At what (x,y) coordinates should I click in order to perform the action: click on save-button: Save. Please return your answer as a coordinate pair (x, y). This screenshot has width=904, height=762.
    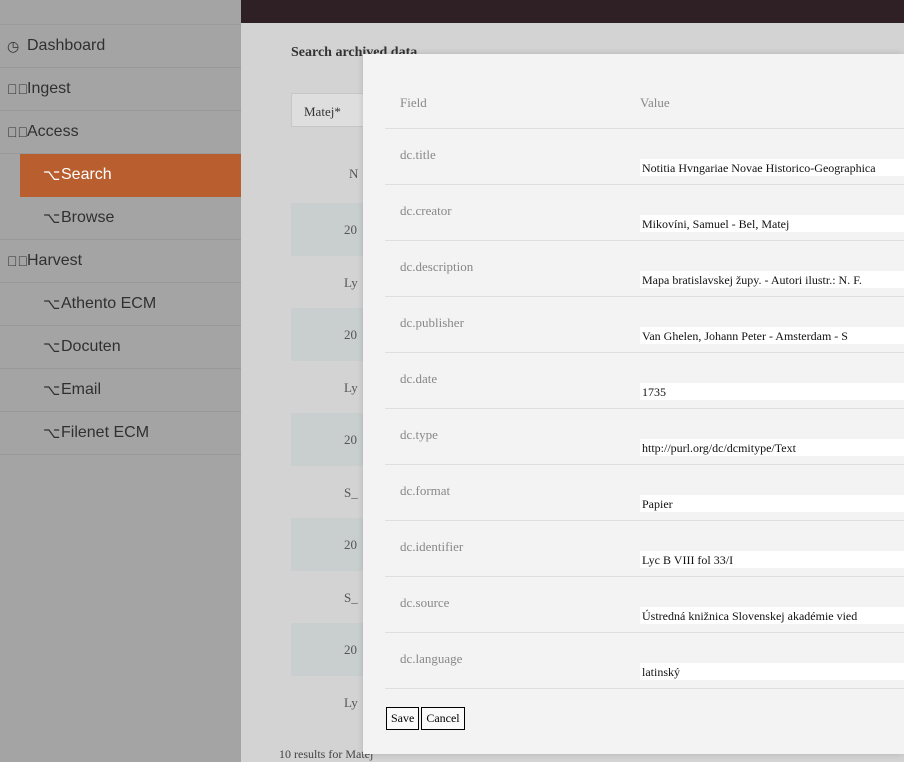
    Looking at the image, I should click on (403, 718).